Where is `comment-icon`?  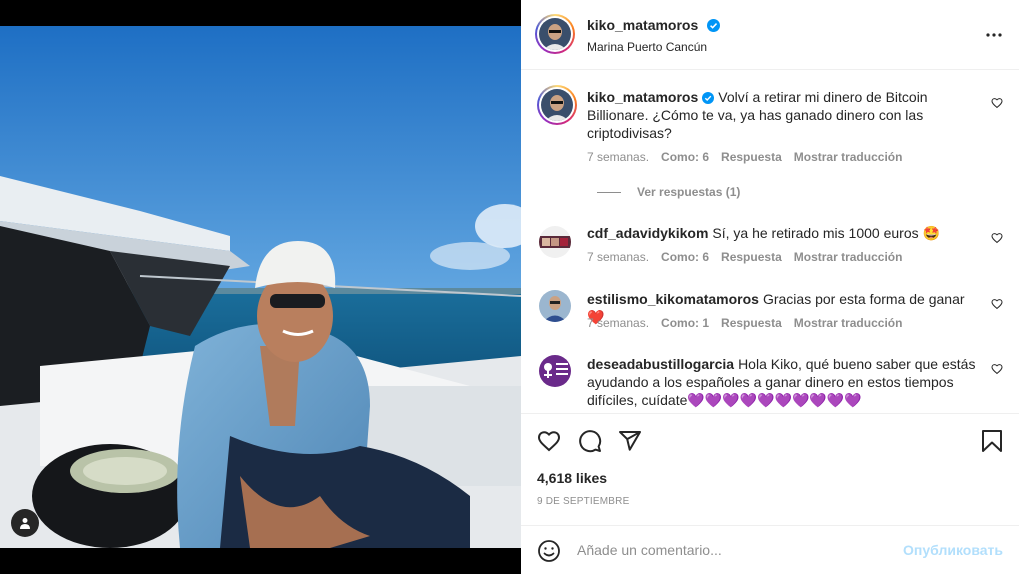 comment-icon is located at coordinates (590, 441).